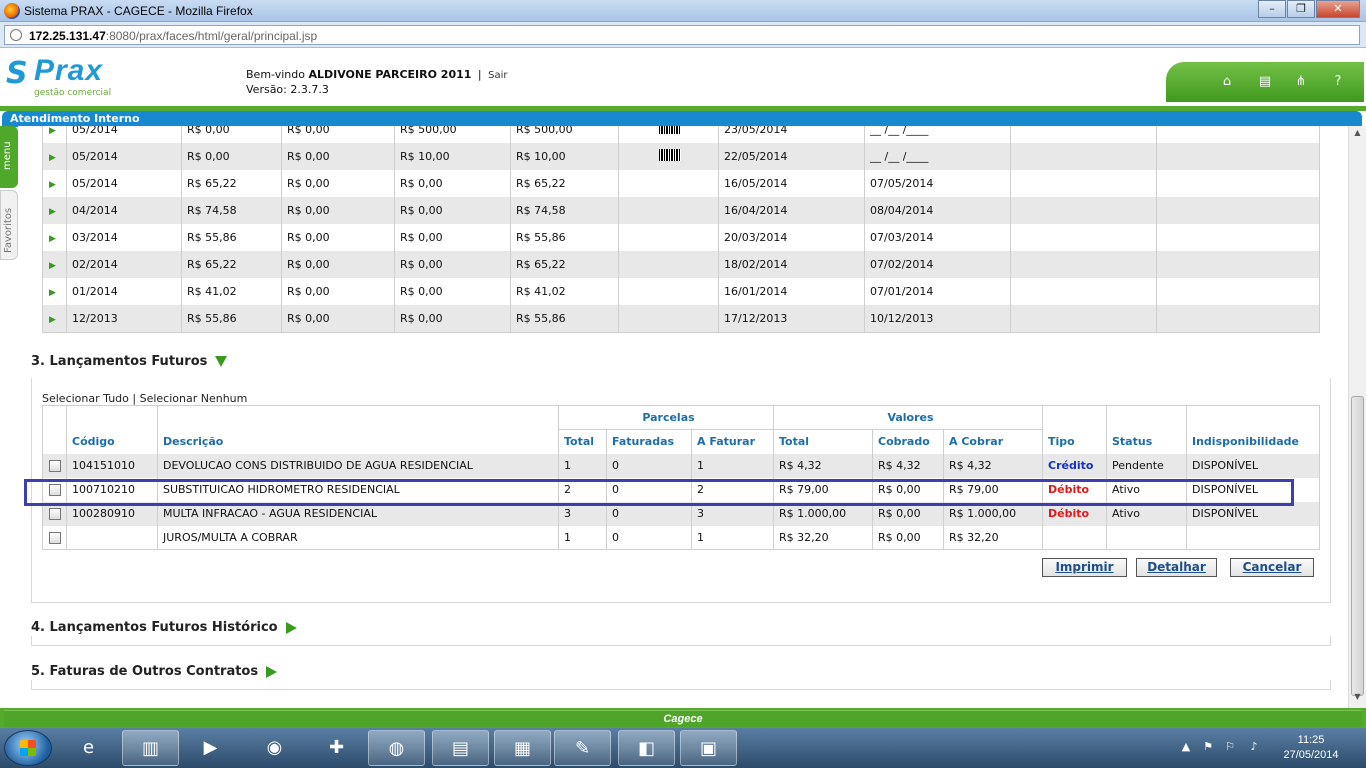 This screenshot has height=768, width=1366. What do you see at coordinates (582, 748) in the screenshot?
I see `paint-icon: ✎` at bounding box center [582, 748].